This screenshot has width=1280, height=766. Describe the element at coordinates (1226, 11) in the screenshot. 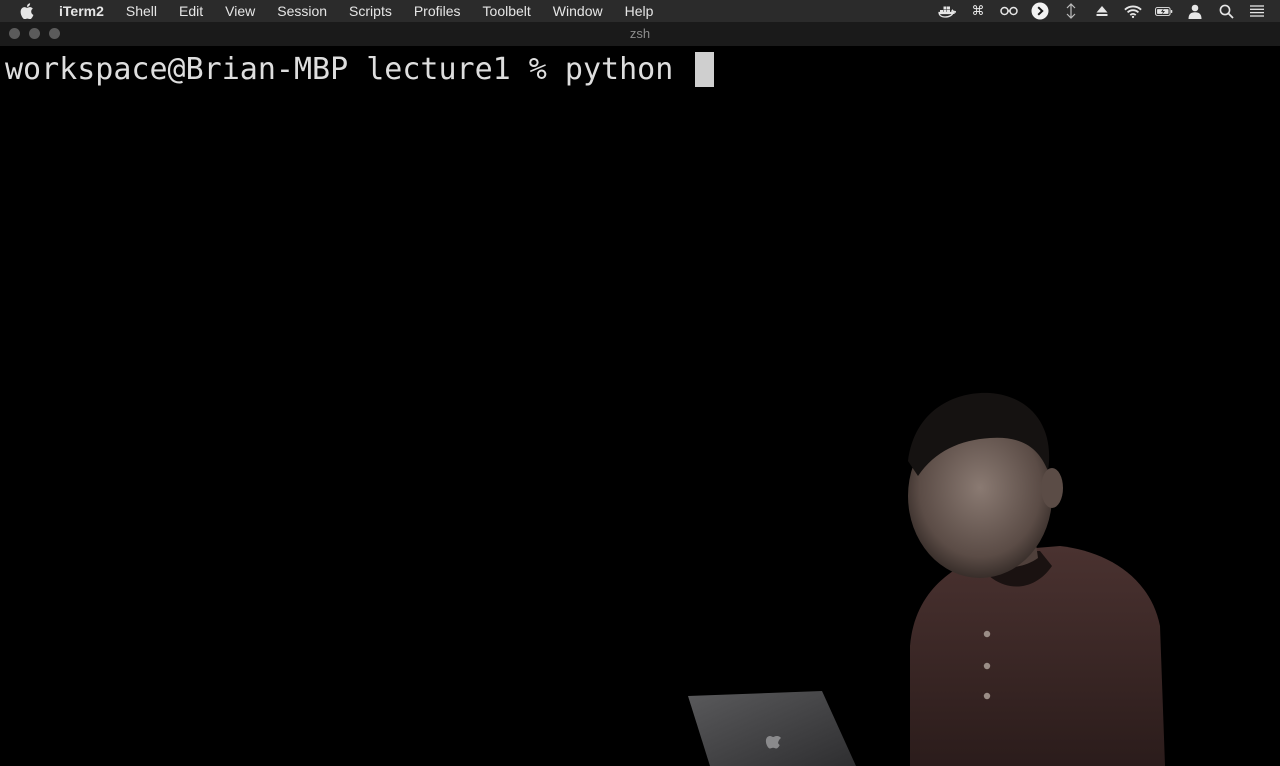

I see `search-icon` at that location.